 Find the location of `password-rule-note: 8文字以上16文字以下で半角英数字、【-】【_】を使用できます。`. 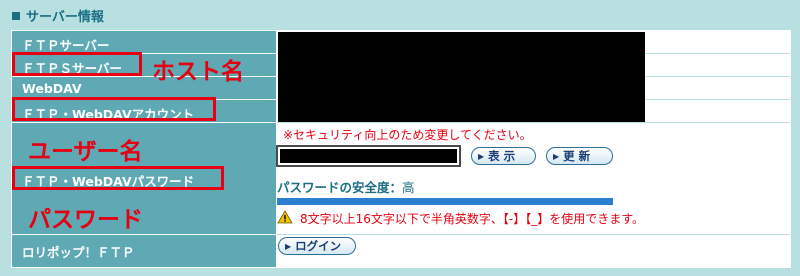

password-rule-note: 8文字以上16文字以下で半角英数字、【-】【_】を使用できます。 is located at coordinates (472, 219).